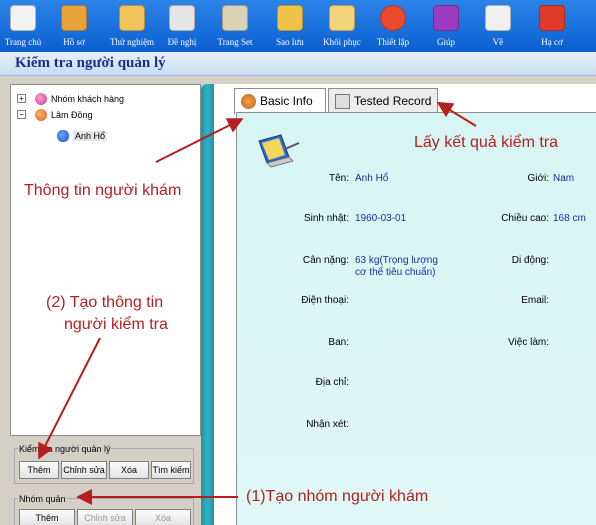  What do you see at coordinates (456, 114) in the screenshot?
I see `arrow-to-tested-record` at bounding box center [456, 114].